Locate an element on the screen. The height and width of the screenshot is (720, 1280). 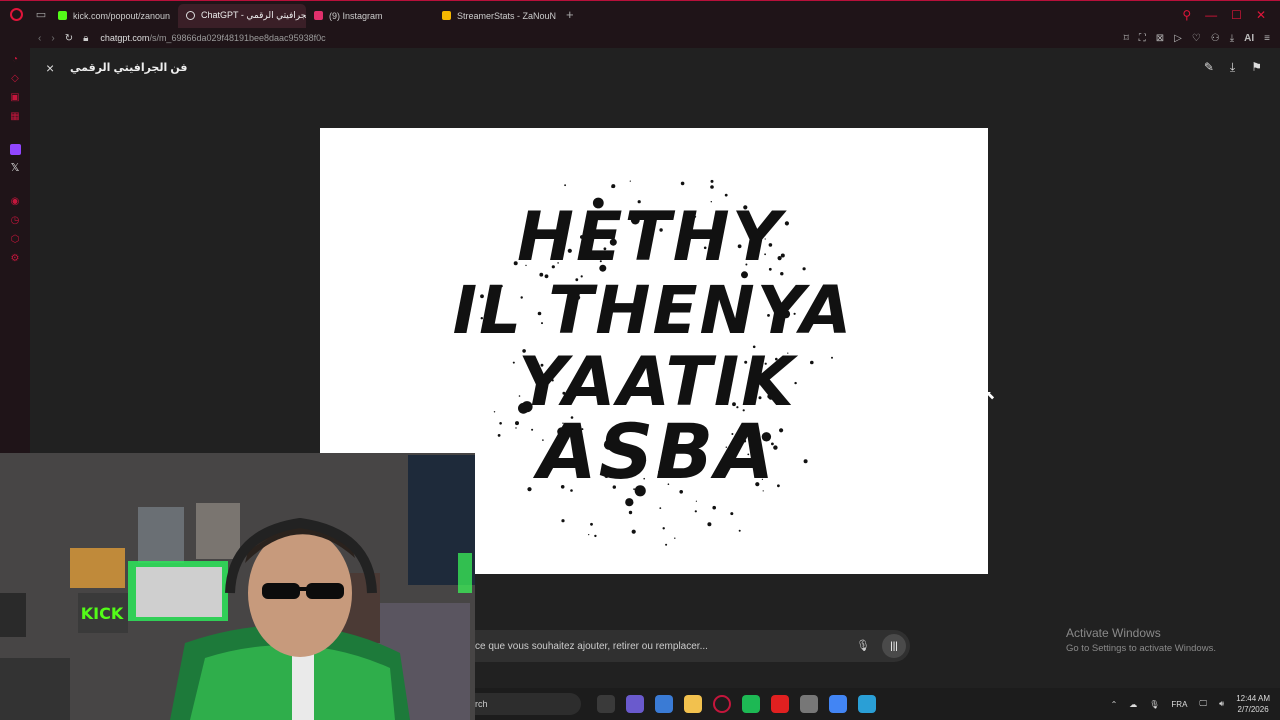
chatgpt-favicon-icon is located at coordinates (190, 15).